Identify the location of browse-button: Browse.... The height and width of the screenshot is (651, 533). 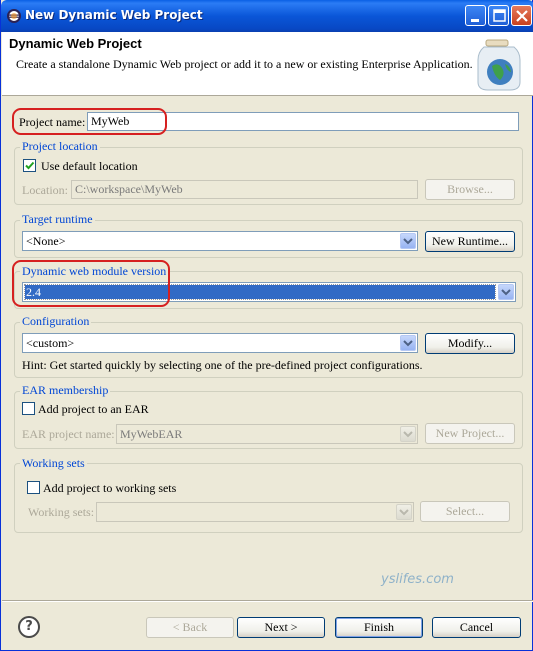
(470, 189).